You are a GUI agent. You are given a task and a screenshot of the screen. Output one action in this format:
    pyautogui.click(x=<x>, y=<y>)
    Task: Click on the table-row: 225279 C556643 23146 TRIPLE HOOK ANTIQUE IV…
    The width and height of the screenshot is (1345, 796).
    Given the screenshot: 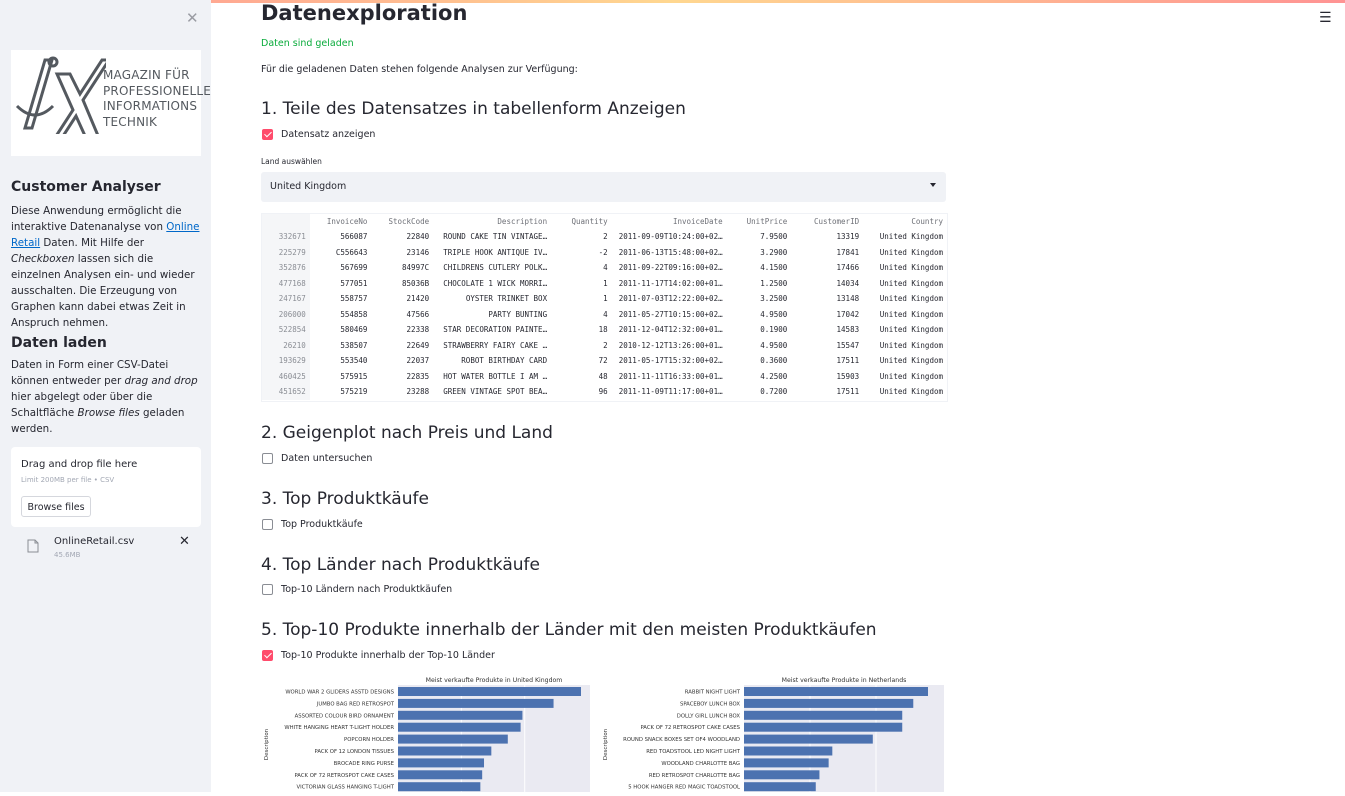 What is the action you would take?
    pyautogui.click(x=604, y=252)
    